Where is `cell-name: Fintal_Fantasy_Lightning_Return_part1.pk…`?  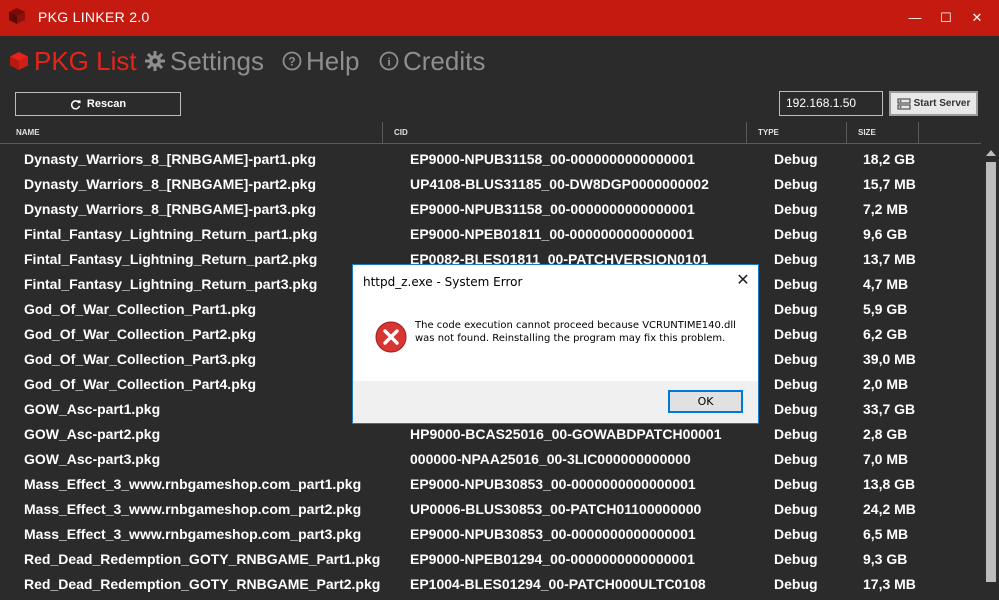
cell-name: Fintal_Fantasy_Lightning_Return_part1.pk… is located at coordinates (171, 234).